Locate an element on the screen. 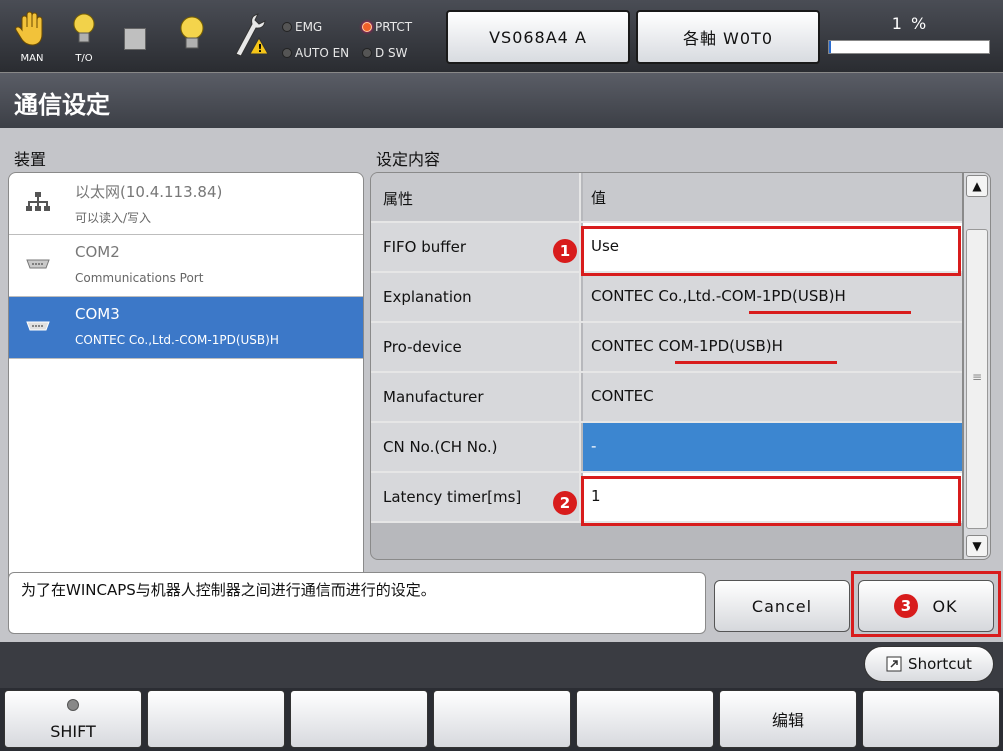  device-name: COM2 is located at coordinates (97, 252).